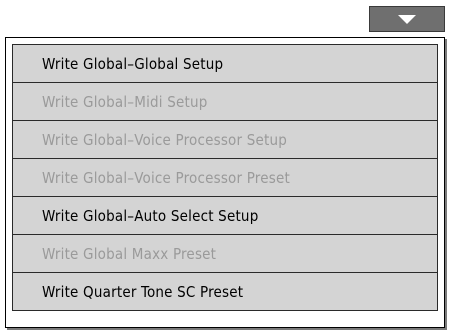  I want to click on menu-item-write-global-midi-setup: Write Global–Midi Setup, so click(225, 101).